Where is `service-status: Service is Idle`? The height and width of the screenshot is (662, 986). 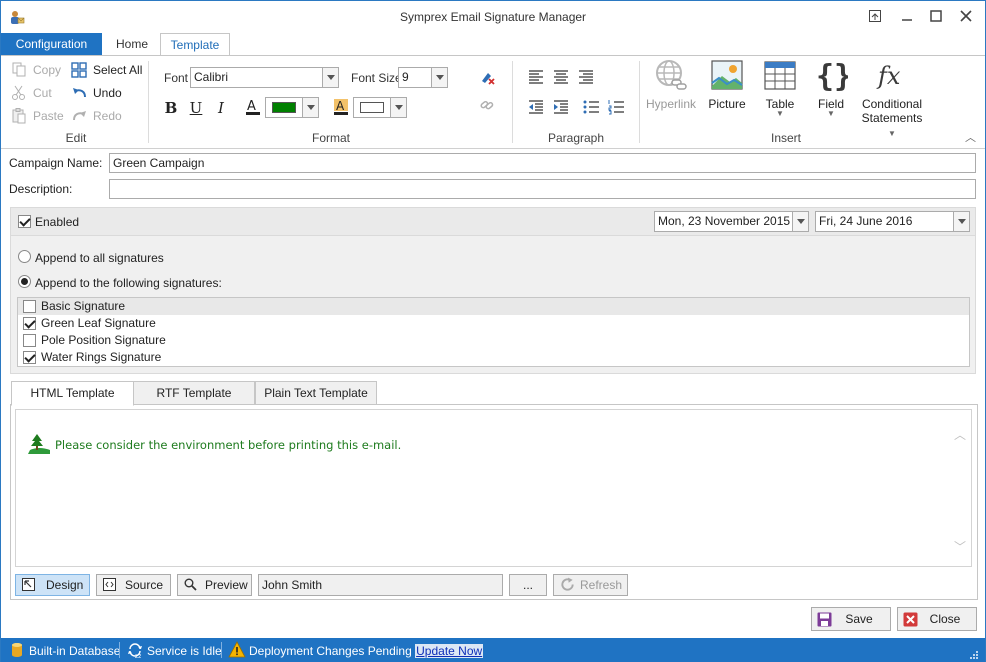 service-status: Service is Idle is located at coordinates (184, 651).